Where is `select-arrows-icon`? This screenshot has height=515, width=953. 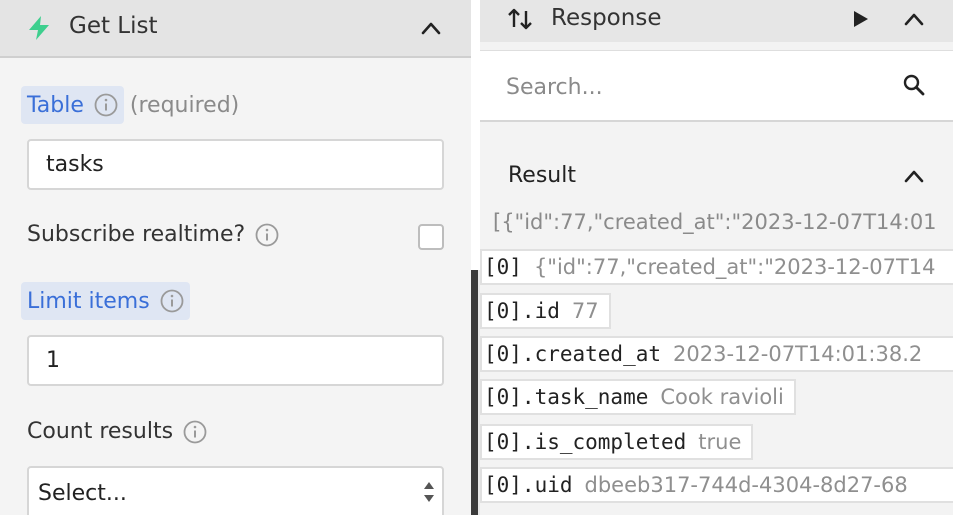 select-arrows-icon is located at coordinates (429, 492).